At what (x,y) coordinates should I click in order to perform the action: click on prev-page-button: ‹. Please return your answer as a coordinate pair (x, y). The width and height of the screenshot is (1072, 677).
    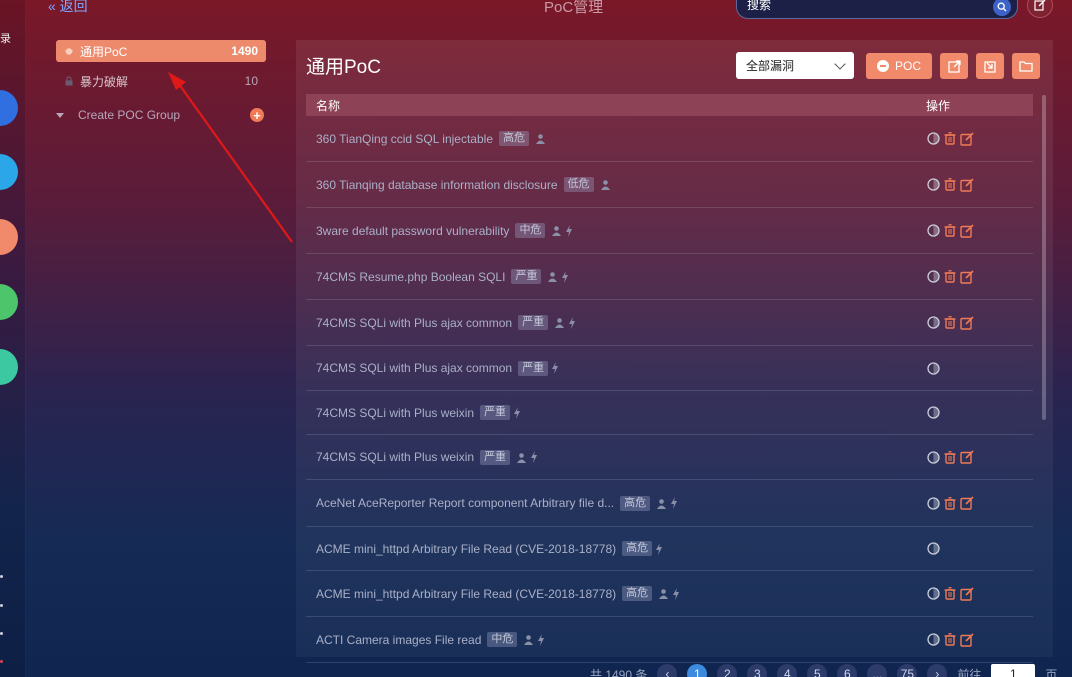
    Looking at the image, I should click on (667, 670).